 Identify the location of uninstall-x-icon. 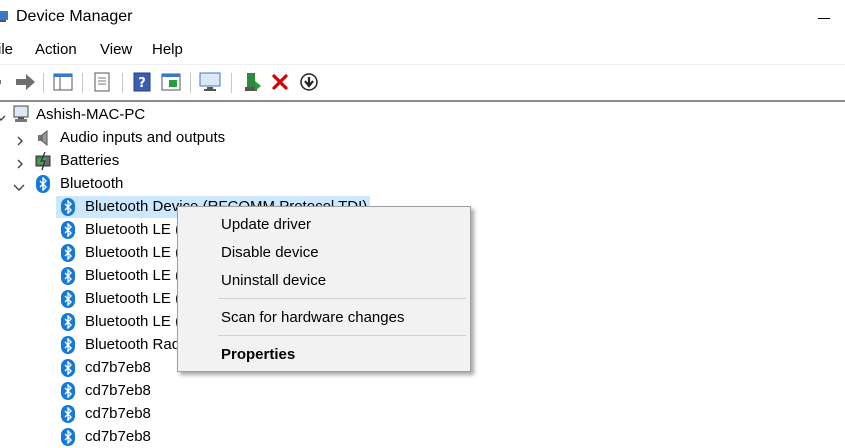
(280, 82).